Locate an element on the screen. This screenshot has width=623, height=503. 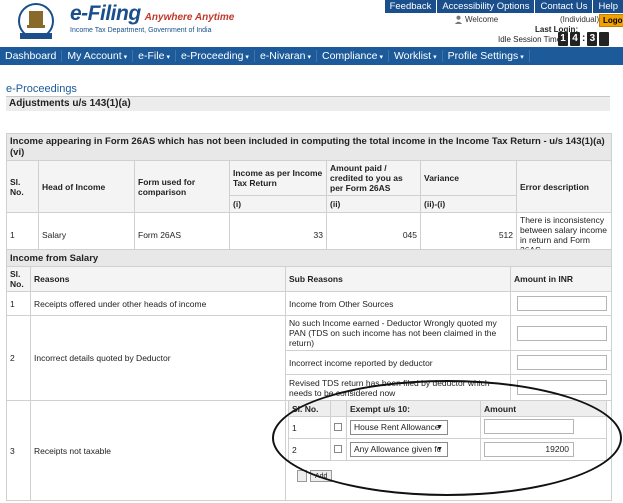
nav-e-nivaran: e-Nivaran ▾ is located at coordinates (286, 56).